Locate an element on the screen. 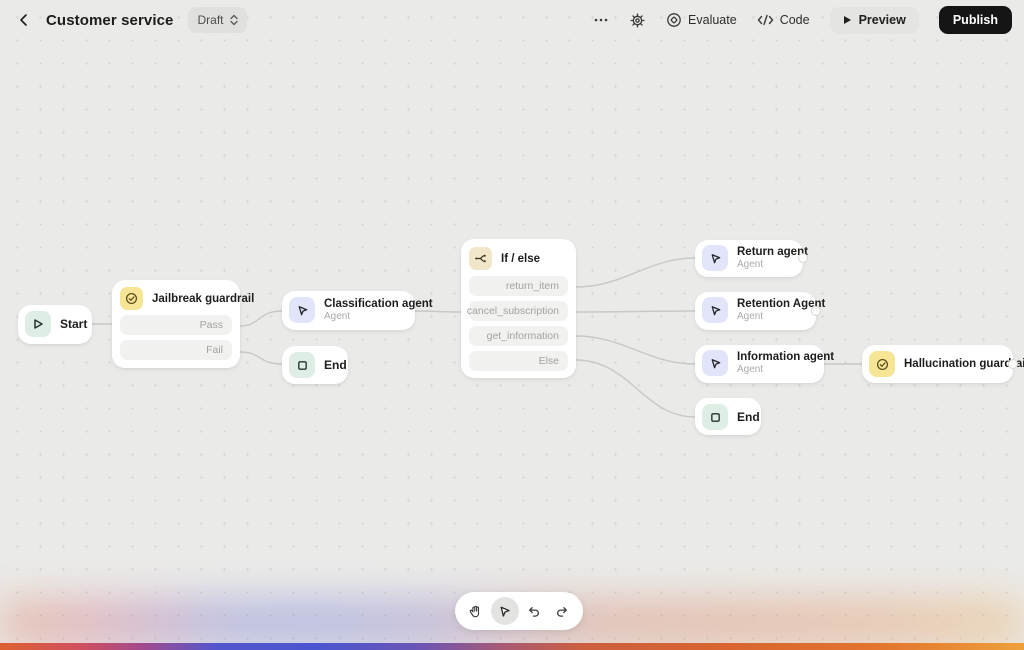 This screenshot has height=650, width=1024. status-label: Draft is located at coordinates (210, 20).